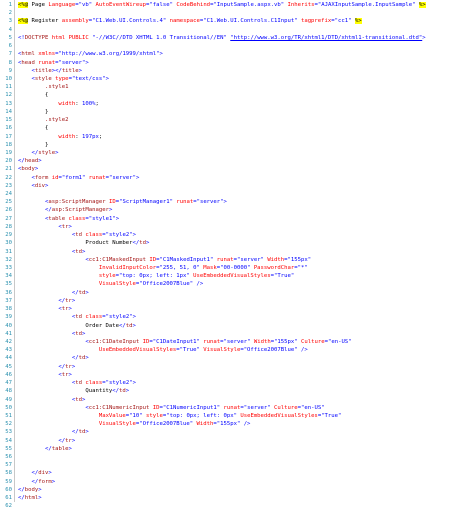  I want to click on code-token: Register, so click(45, 21).